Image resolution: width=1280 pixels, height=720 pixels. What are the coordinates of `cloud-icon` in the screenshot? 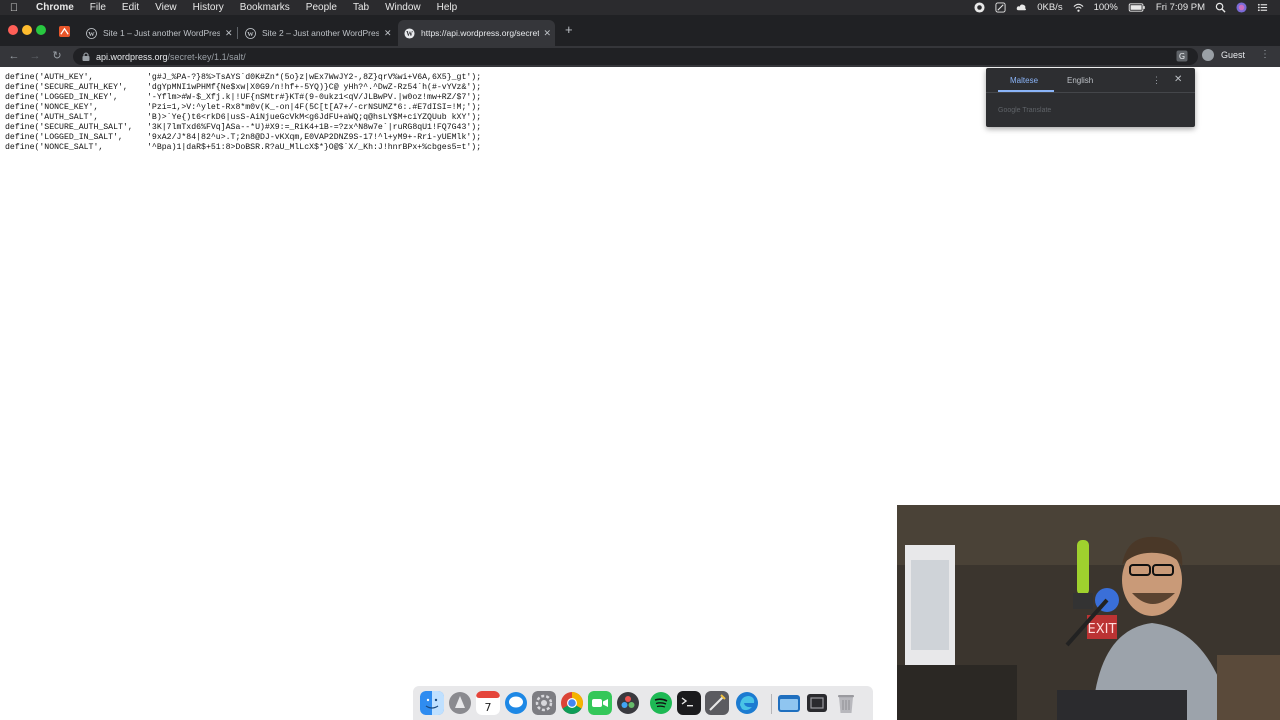 It's located at (1021, 7).